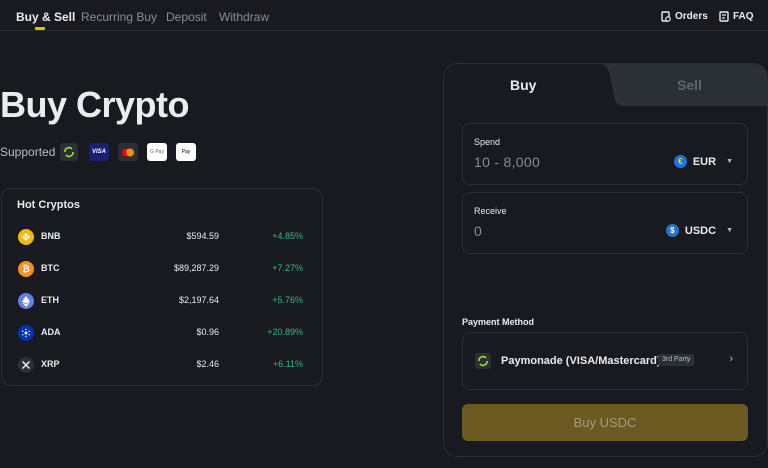 The height and width of the screenshot is (468, 768). Describe the element at coordinates (689, 85) in the screenshot. I see `sell-tab-label: Sell` at that location.